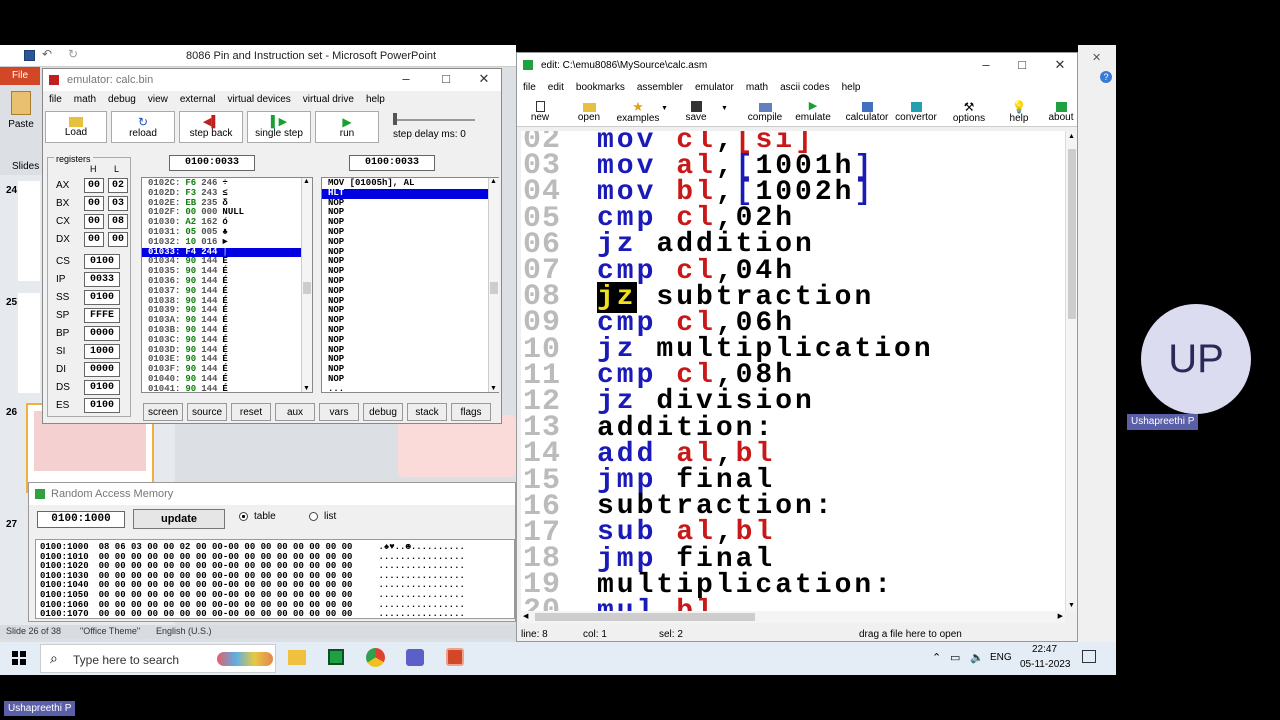 The width and height of the screenshot is (1280, 720). I want to click on open-button: open, so click(589, 112).